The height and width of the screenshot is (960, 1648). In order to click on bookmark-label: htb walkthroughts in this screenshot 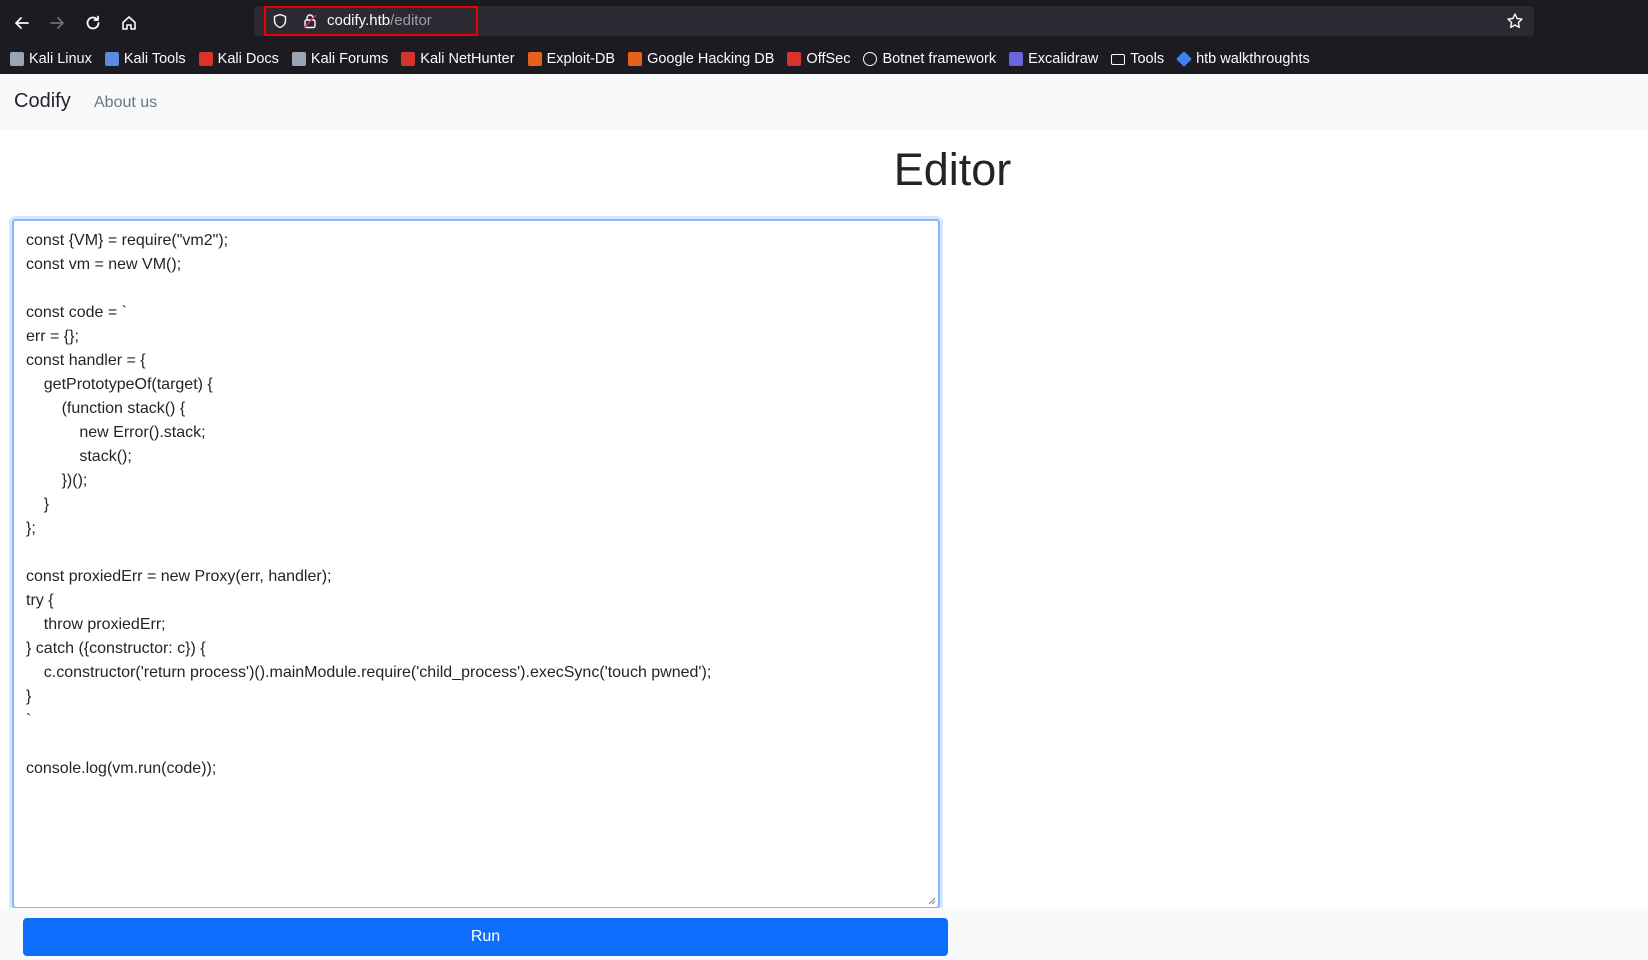, I will do `click(1253, 59)`.